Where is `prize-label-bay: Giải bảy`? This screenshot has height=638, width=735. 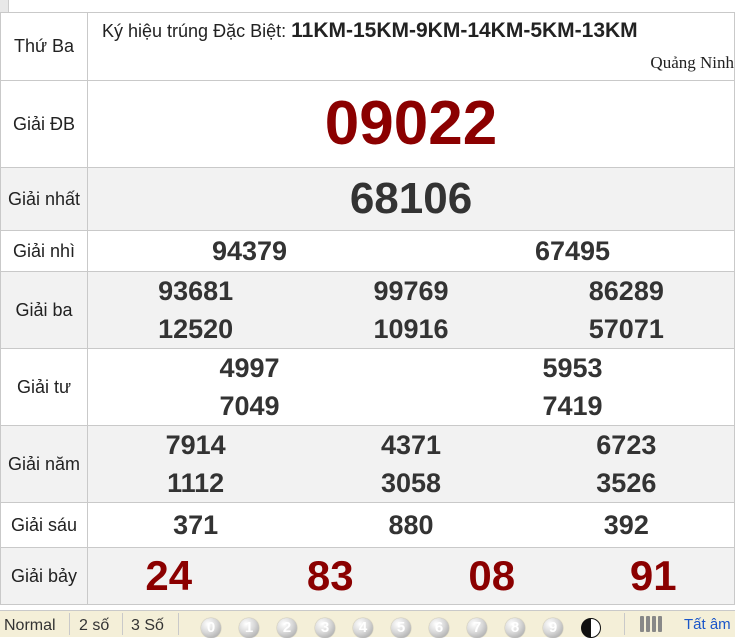 prize-label-bay: Giải bảy is located at coordinates (44, 576).